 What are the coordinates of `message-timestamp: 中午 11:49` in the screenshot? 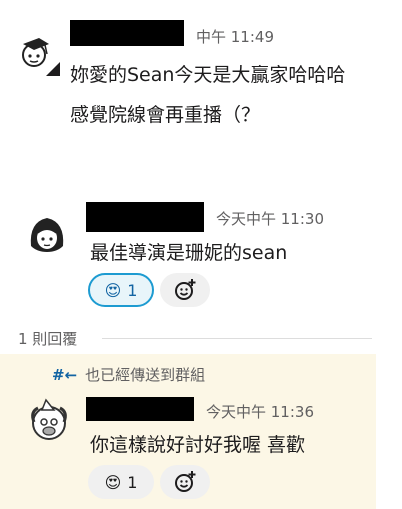 It's located at (235, 36).